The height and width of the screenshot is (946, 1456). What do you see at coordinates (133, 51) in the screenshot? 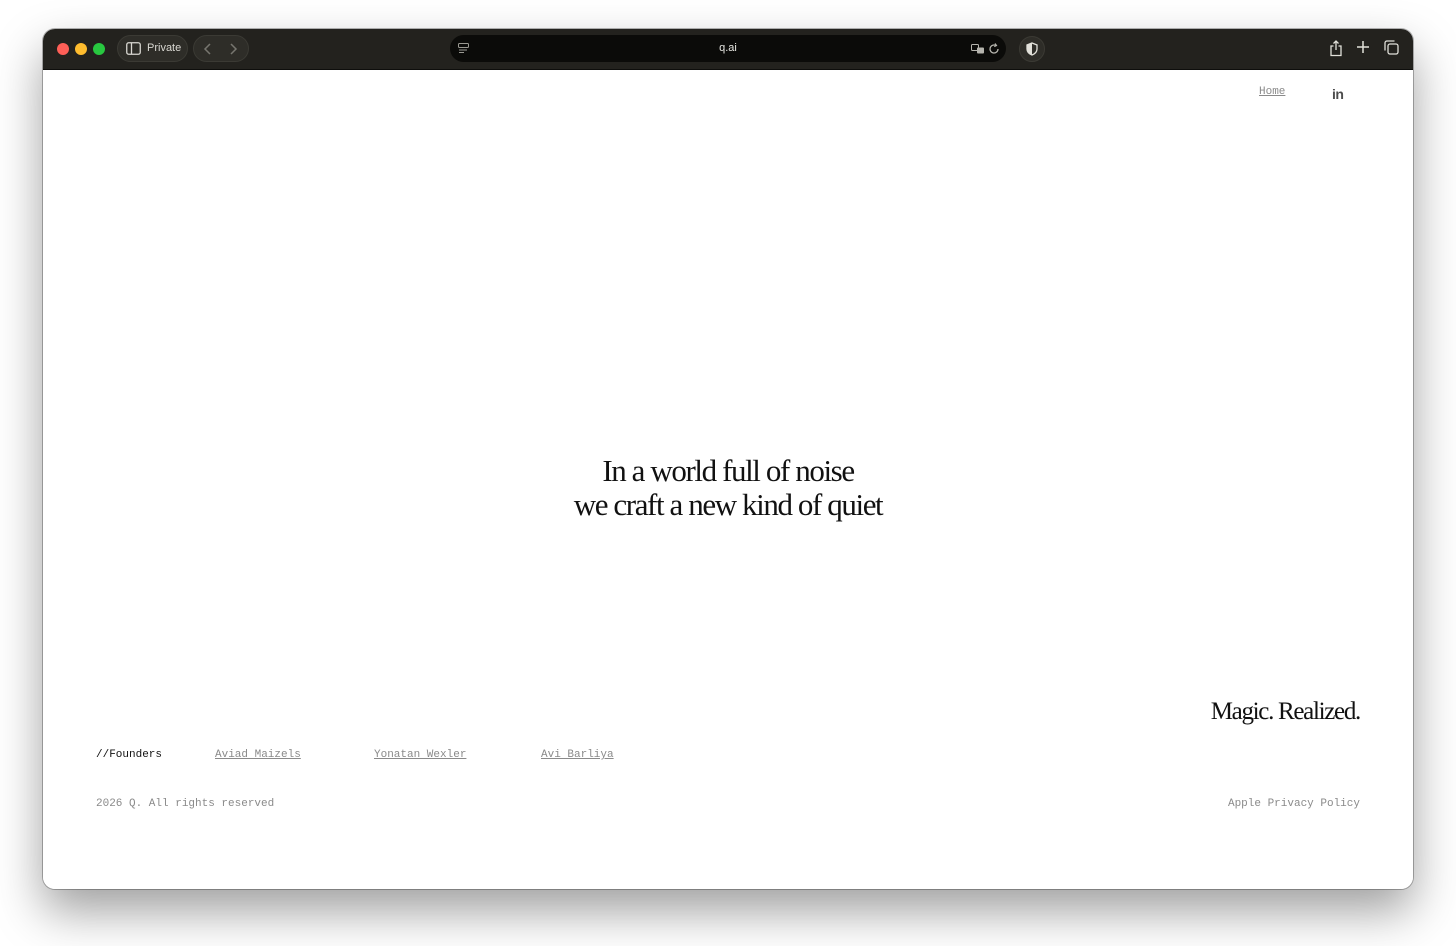
I see `sidebar-icon` at bounding box center [133, 51].